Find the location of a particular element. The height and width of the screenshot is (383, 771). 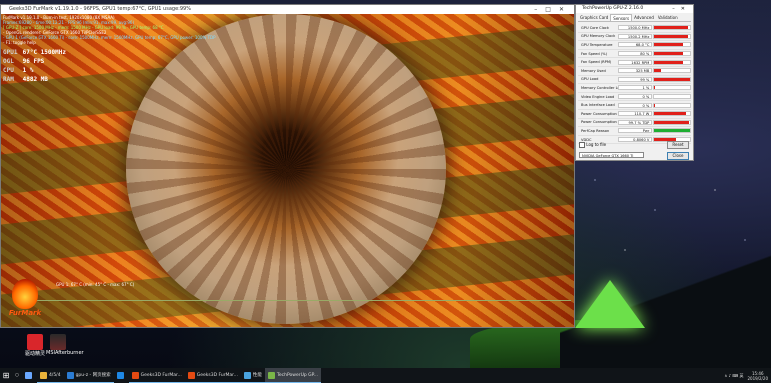

start-button: ⊞ is located at coordinates (6, 375).